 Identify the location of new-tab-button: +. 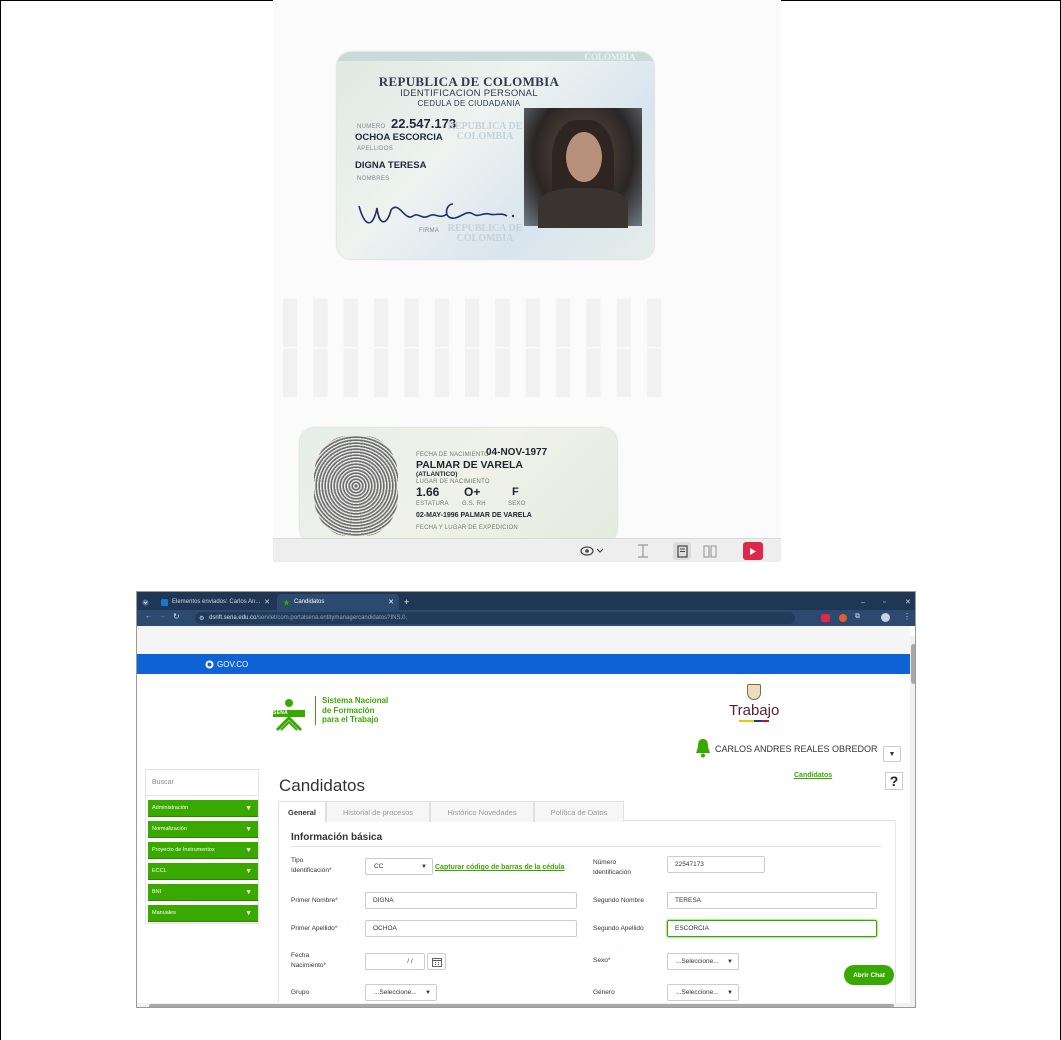
(408, 602).